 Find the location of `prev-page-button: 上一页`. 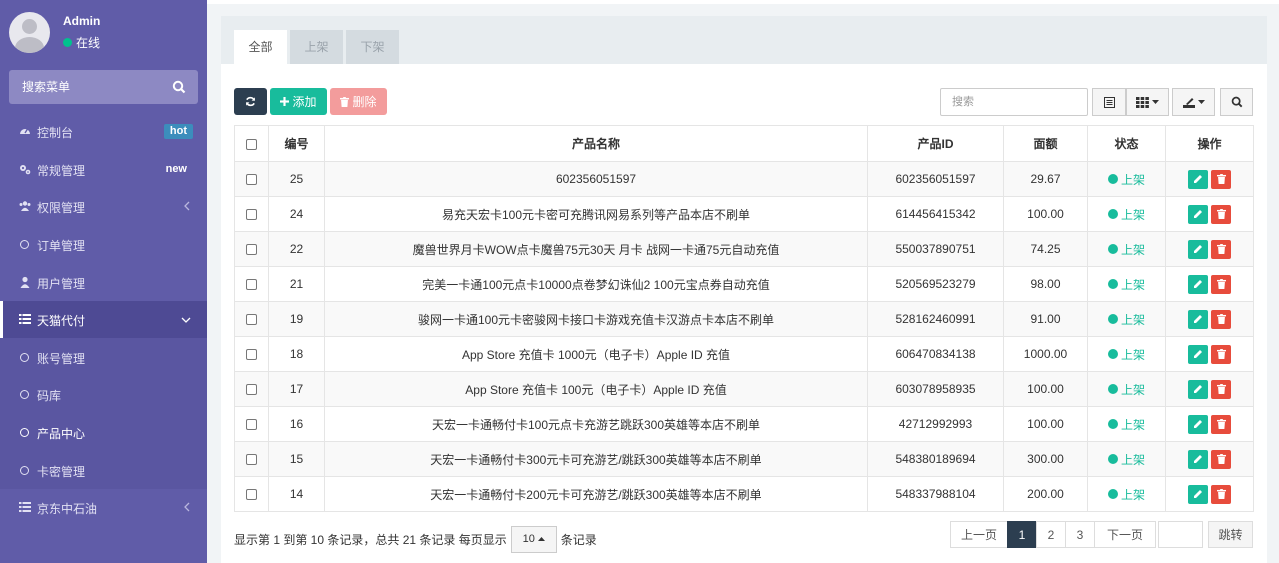

prev-page-button: 上一页 is located at coordinates (979, 534).